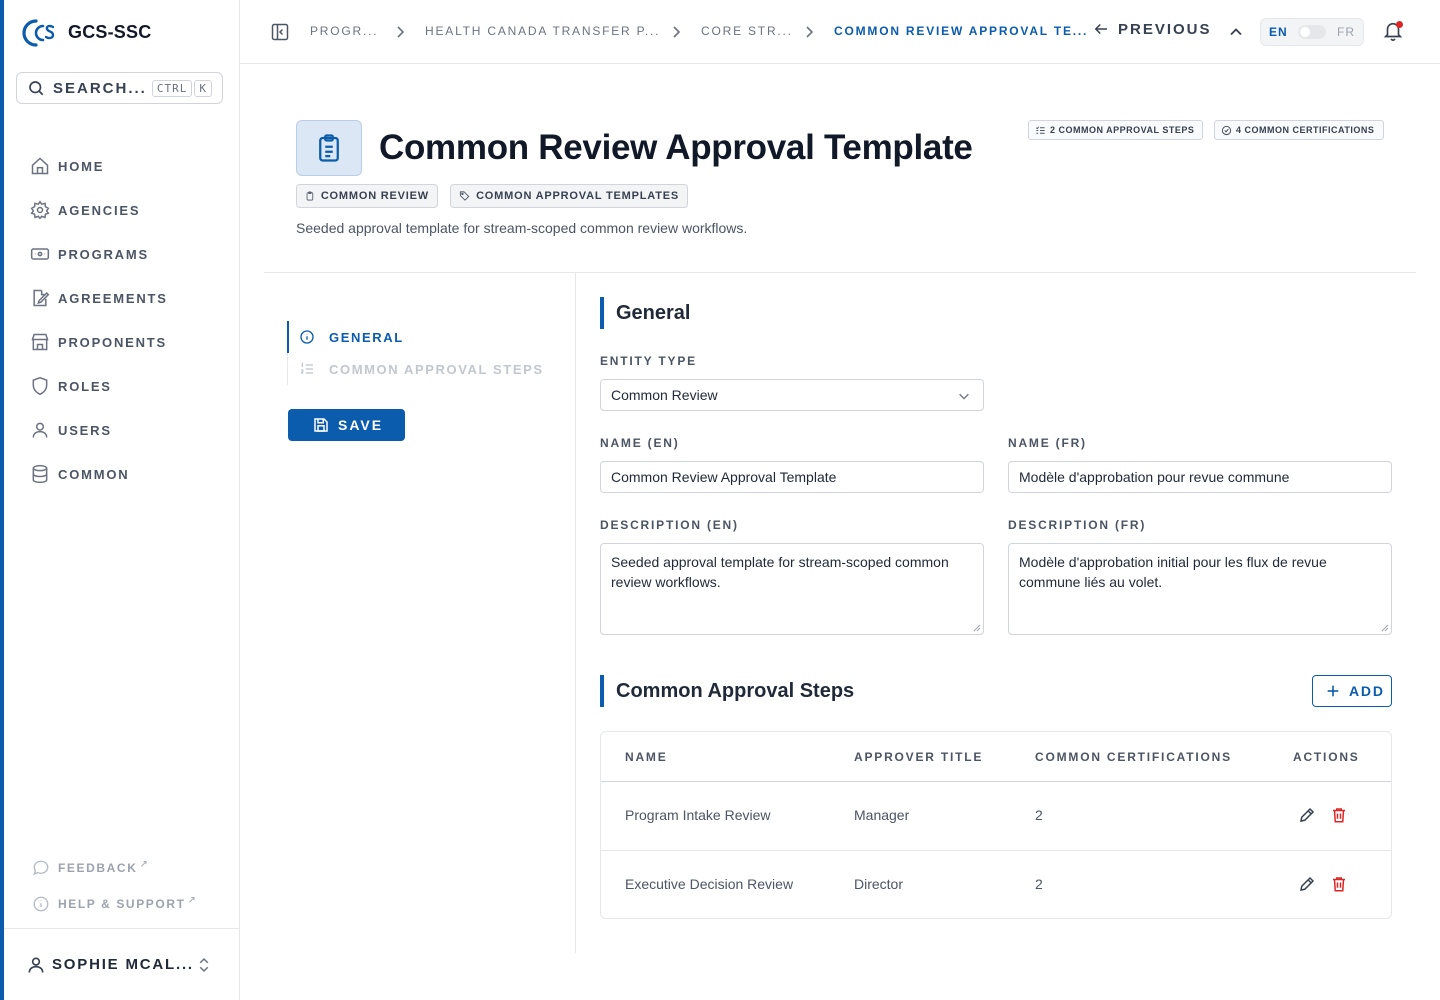 This screenshot has height=1000, width=1440. What do you see at coordinates (669, 525) in the screenshot?
I see `description-en-label: DESCRIPTION (EN)` at bounding box center [669, 525].